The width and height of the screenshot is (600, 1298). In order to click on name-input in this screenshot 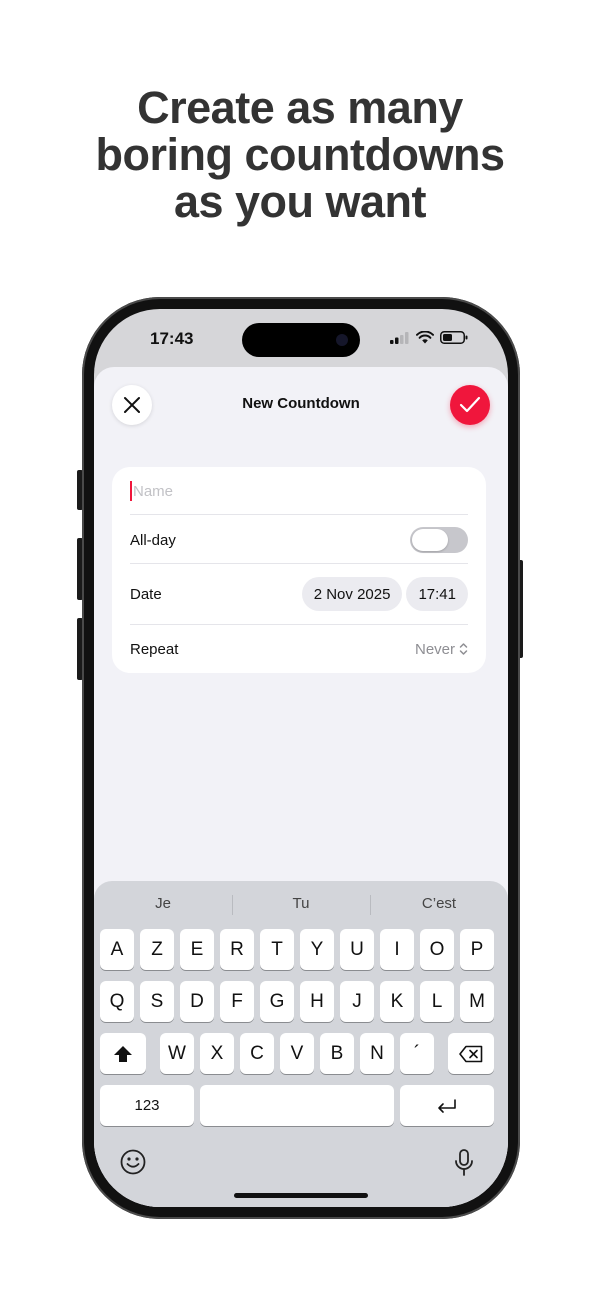, I will do `click(283, 491)`.